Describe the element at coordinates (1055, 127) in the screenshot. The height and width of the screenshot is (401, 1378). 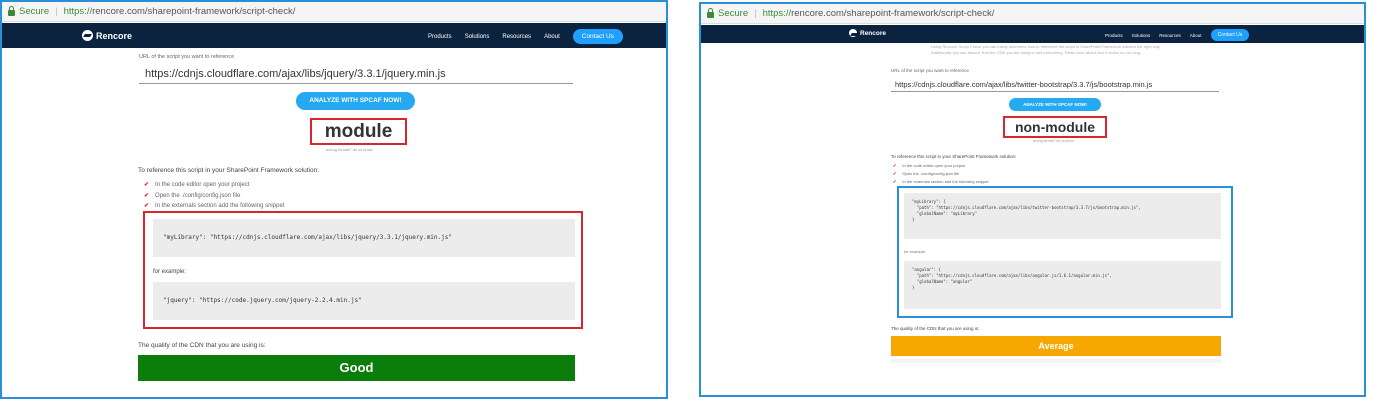
I see `result-format: non-module` at that location.